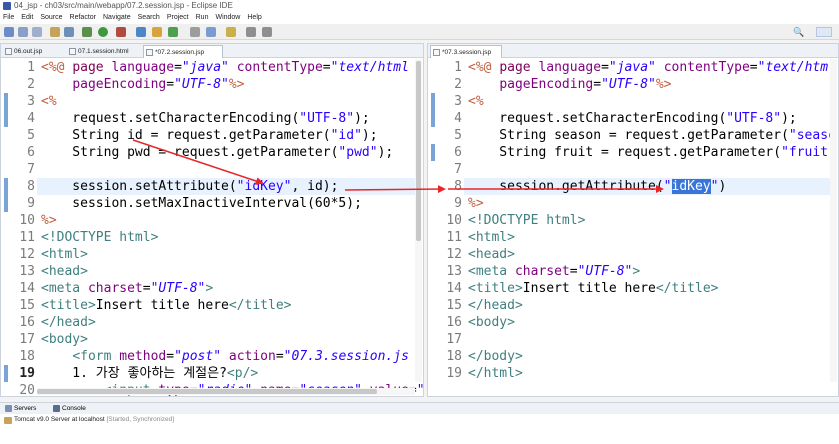 The height and width of the screenshot is (444, 839). What do you see at coordinates (254, 17) in the screenshot?
I see `menu-help: Help` at bounding box center [254, 17].